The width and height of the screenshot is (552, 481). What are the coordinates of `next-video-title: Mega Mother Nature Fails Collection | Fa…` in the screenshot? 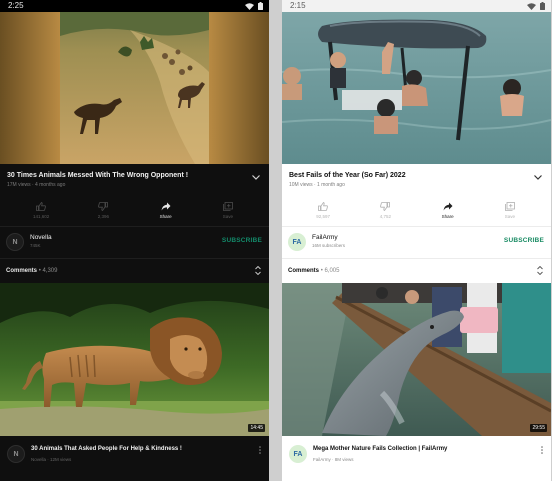 It's located at (380, 449).